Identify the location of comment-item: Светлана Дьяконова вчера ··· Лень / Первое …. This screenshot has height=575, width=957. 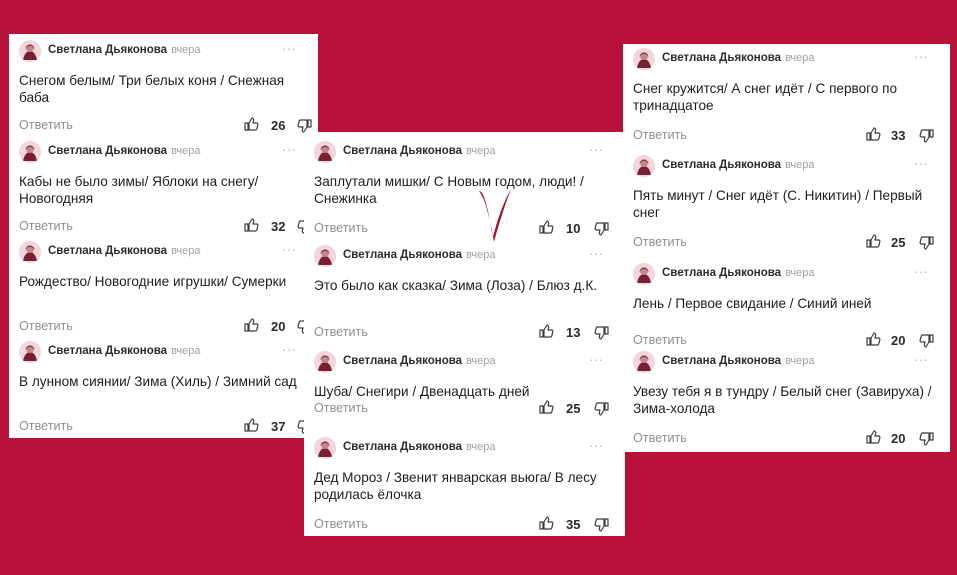
(786, 313).